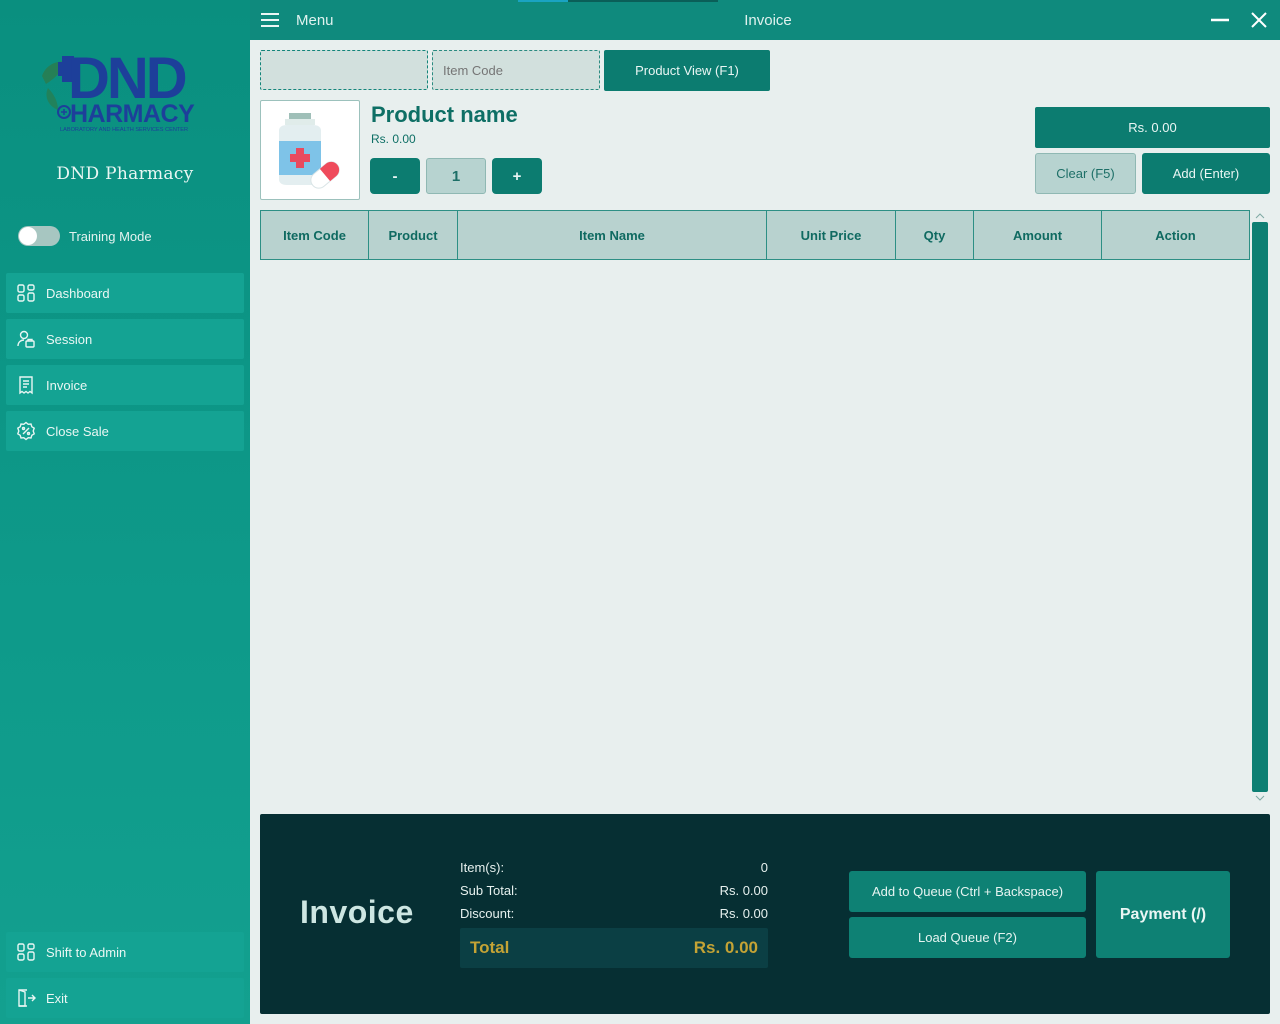 Image resolution: width=1280 pixels, height=1024 pixels. I want to click on sidebar-item-dashboard: Dashboard, so click(125, 293).